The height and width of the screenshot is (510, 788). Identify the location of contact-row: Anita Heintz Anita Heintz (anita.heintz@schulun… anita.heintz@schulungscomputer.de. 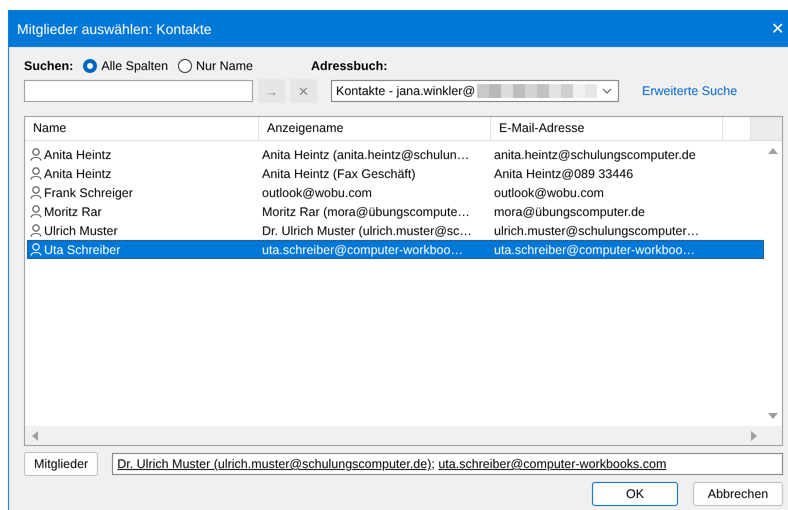
(395, 154).